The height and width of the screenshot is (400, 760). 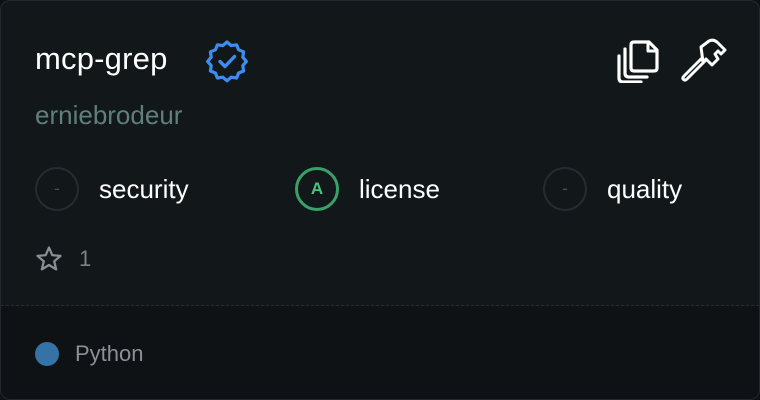 What do you see at coordinates (57, 189) in the screenshot?
I see `security-grade-badge: -` at bounding box center [57, 189].